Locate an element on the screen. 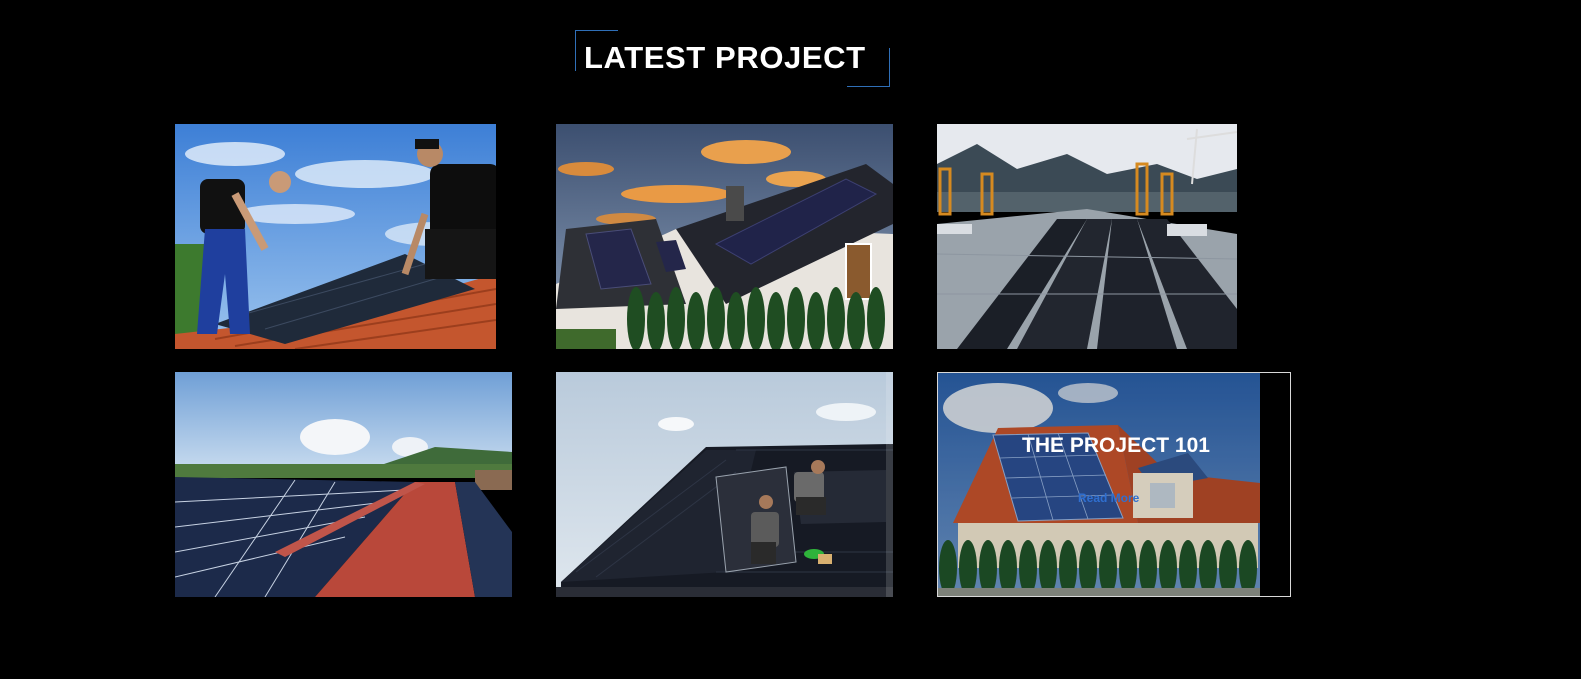 The height and width of the screenshot is (679, 1581). project-card-6: THE PROJECT 101 Read More is located at coordinates (1114, 484).